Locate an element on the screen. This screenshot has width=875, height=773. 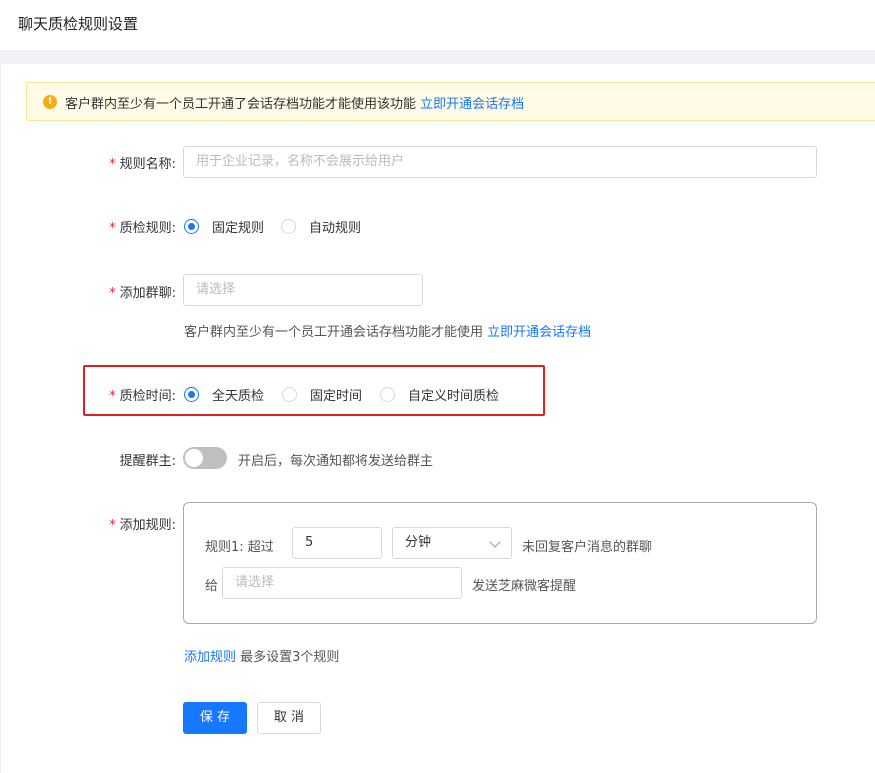
rule1-action: 发送芝麻微客提醒 is located at coordinates (524, 586).